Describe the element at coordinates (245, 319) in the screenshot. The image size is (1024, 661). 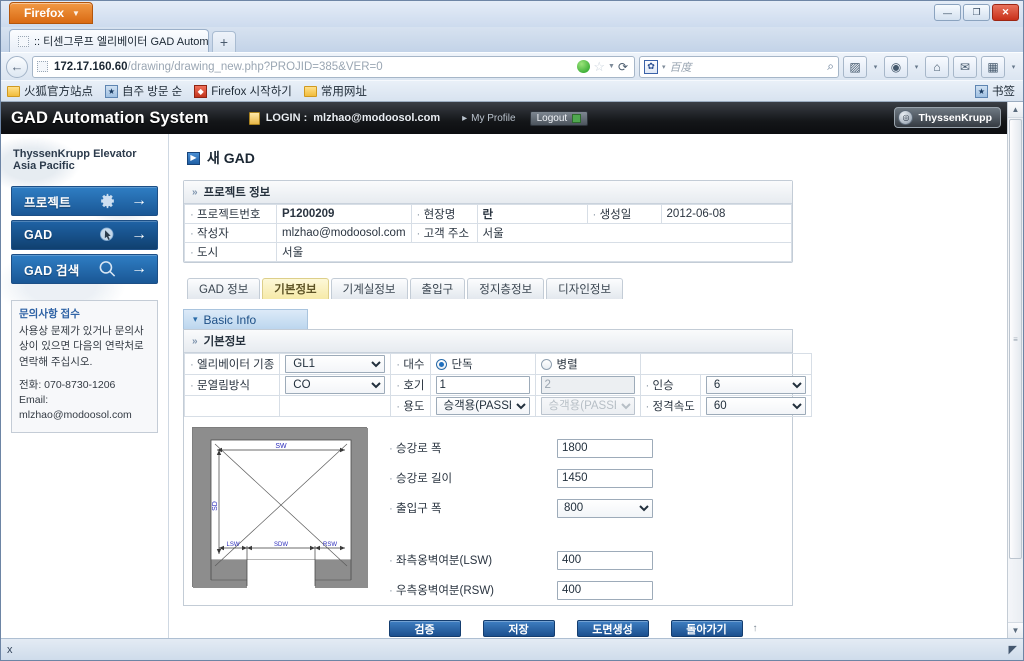
I see `basic-info-collapse-tab: ▾ Basic Info` at that location.